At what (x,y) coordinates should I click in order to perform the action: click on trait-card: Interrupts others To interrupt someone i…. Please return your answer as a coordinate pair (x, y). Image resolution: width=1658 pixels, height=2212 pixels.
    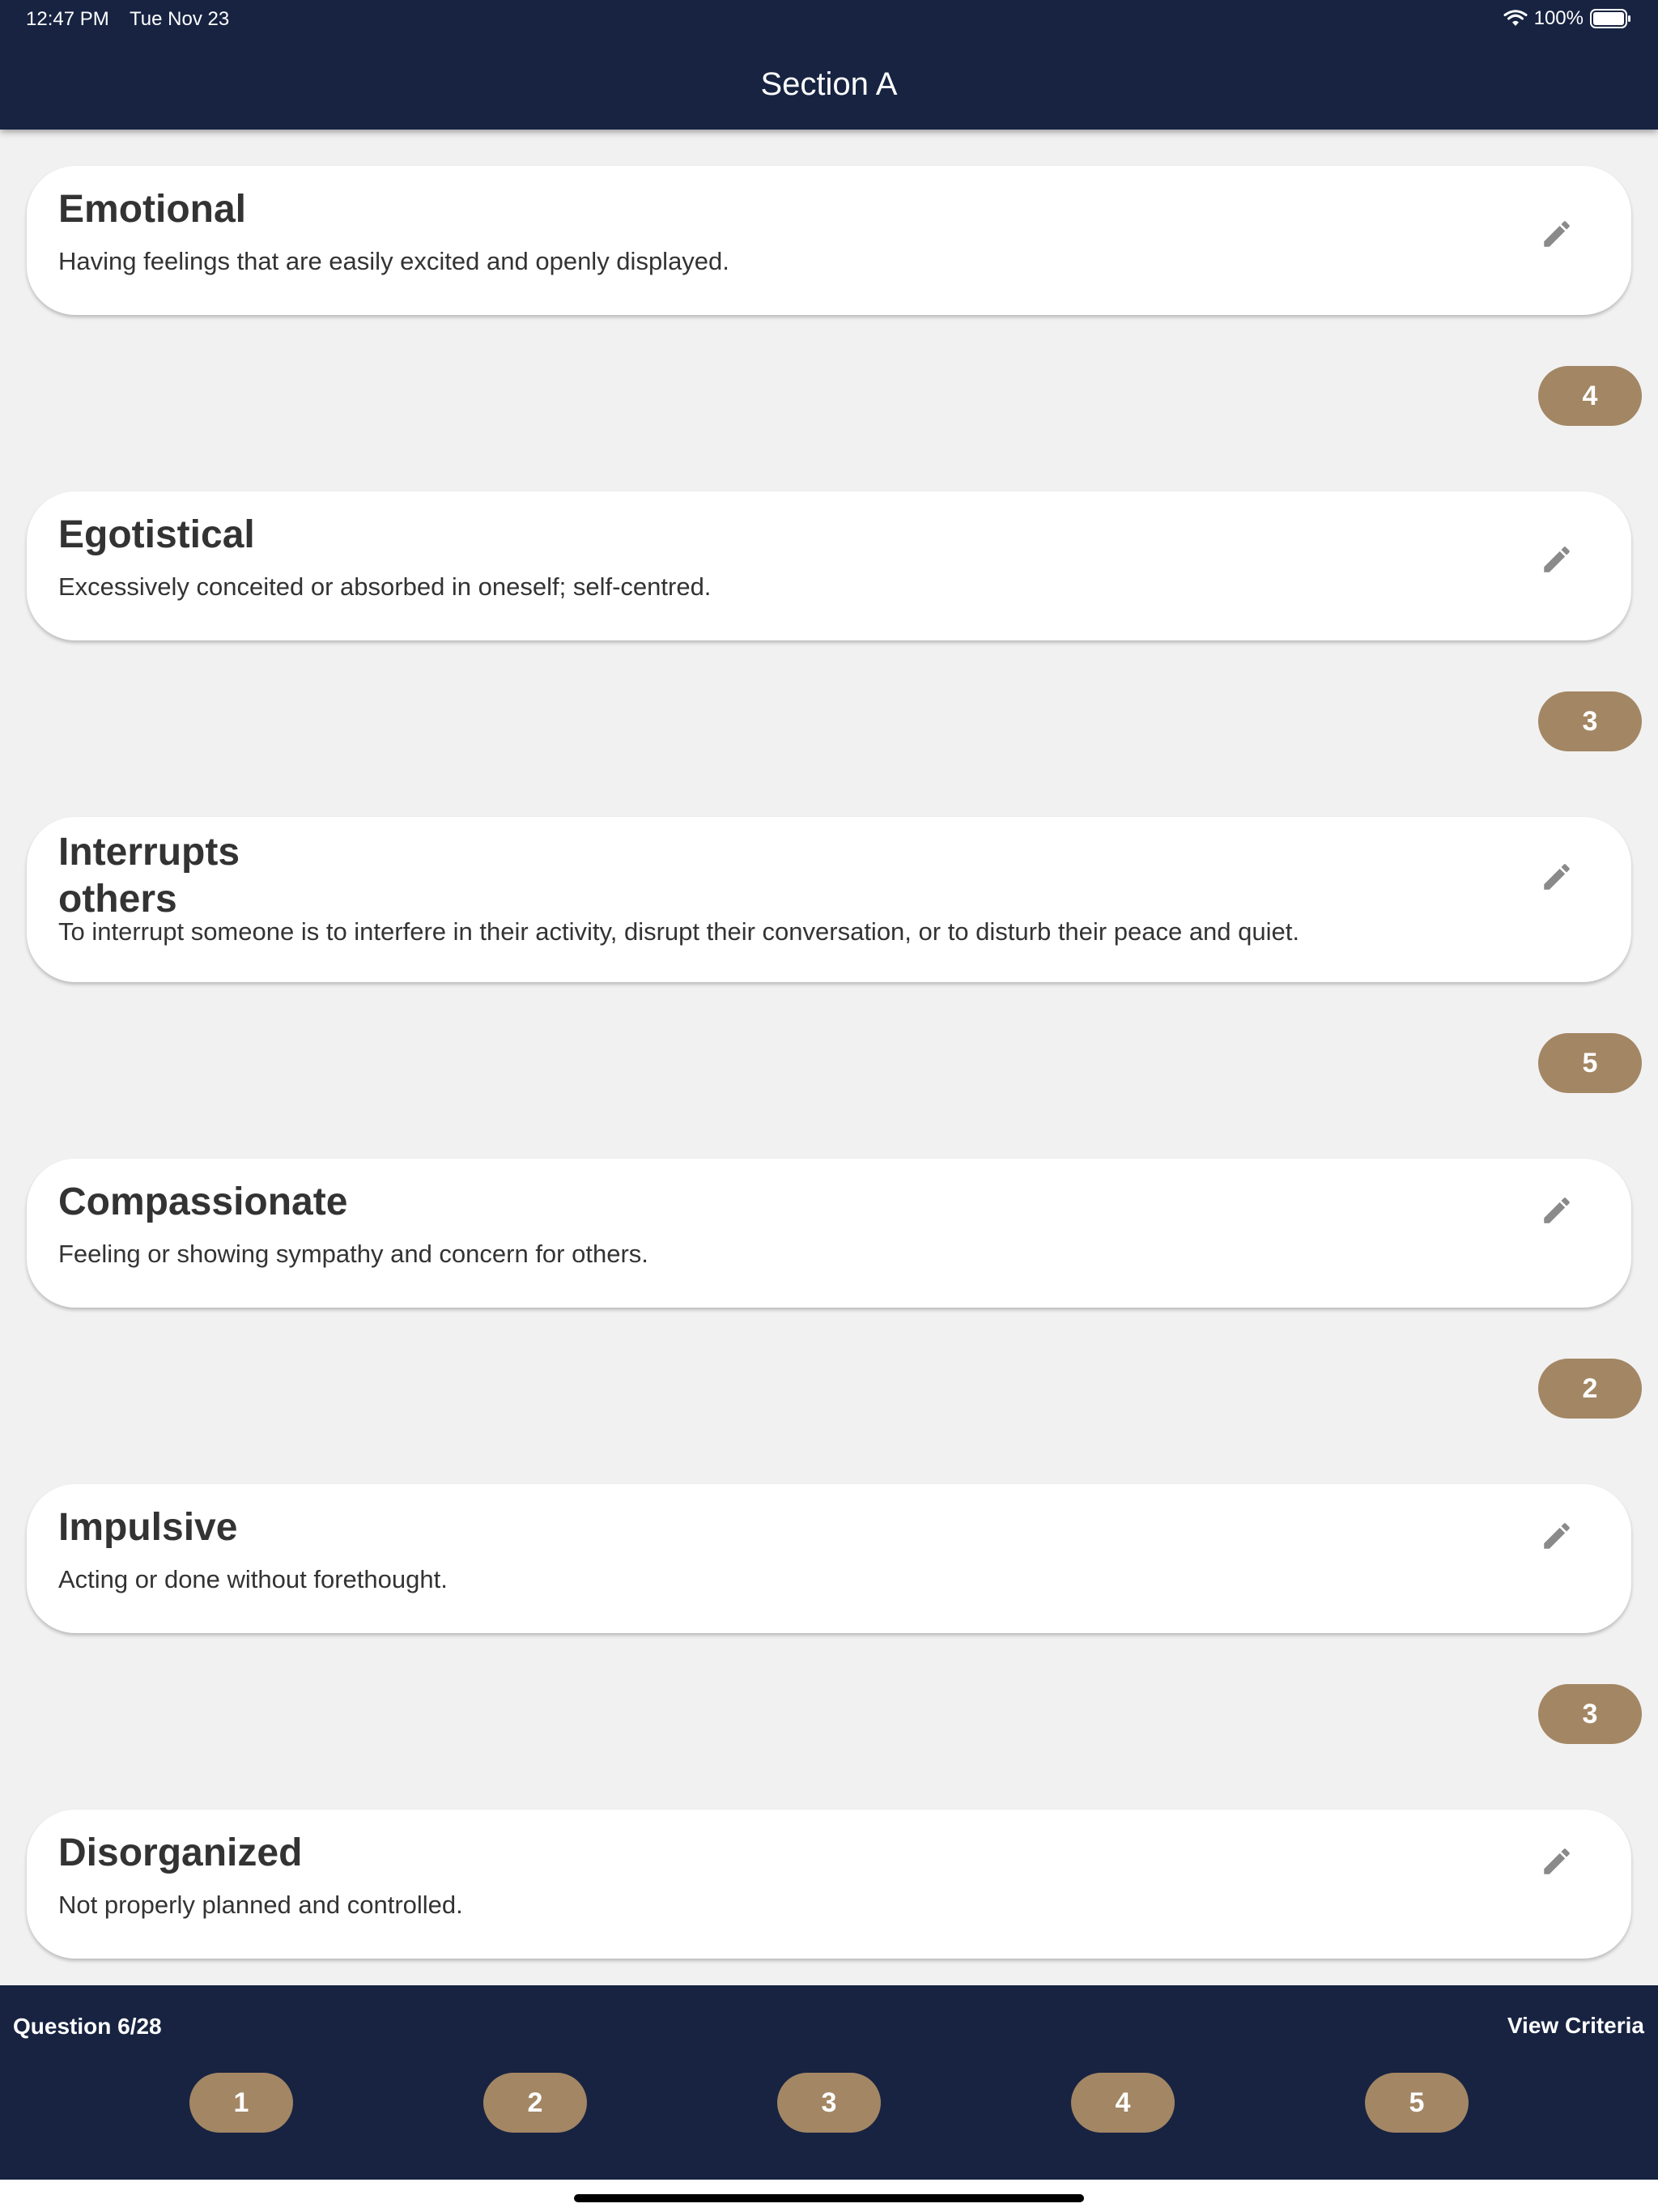
    Looking at the image, I should click on (829, 900).